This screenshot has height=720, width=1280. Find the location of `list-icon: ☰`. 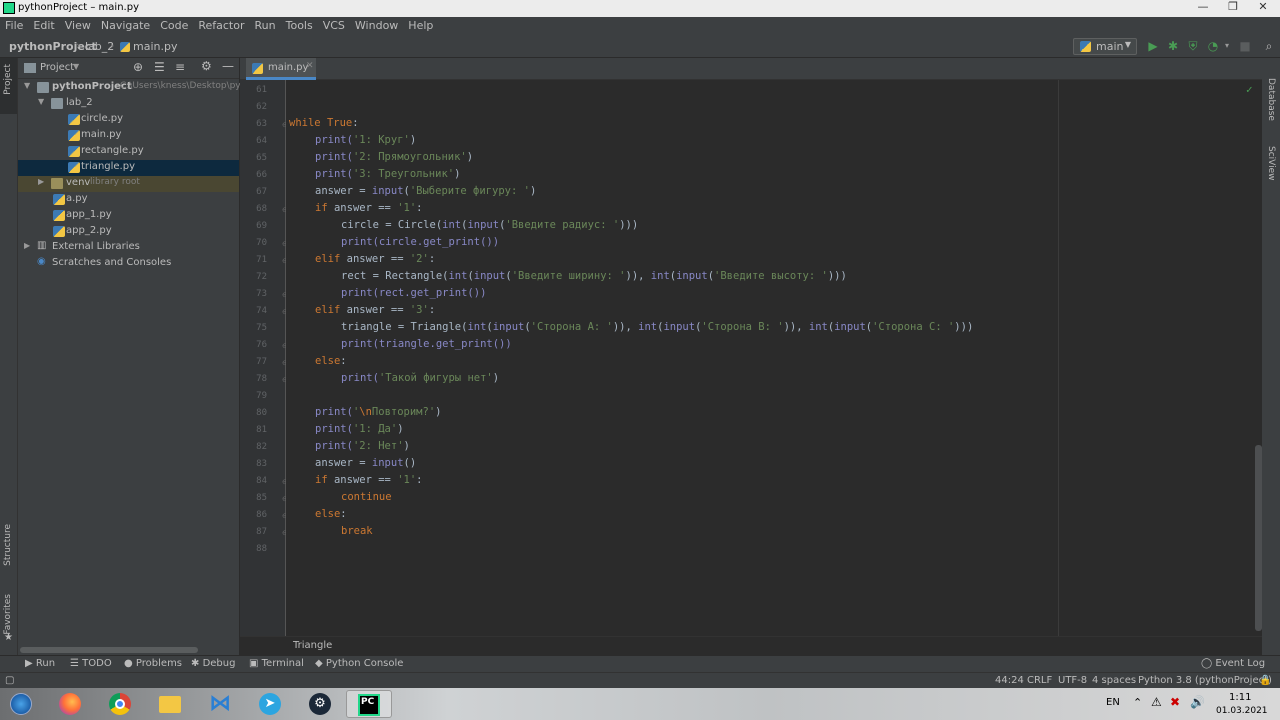

list-icon: ☰ is located at coordinates (74, 663).